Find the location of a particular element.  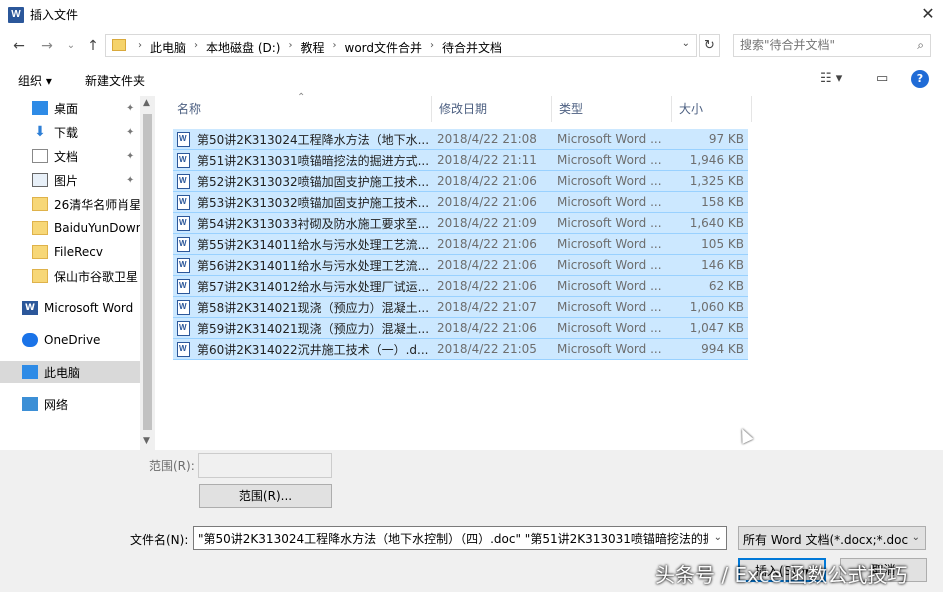

pc-icon is located at coordinates (30, 372).